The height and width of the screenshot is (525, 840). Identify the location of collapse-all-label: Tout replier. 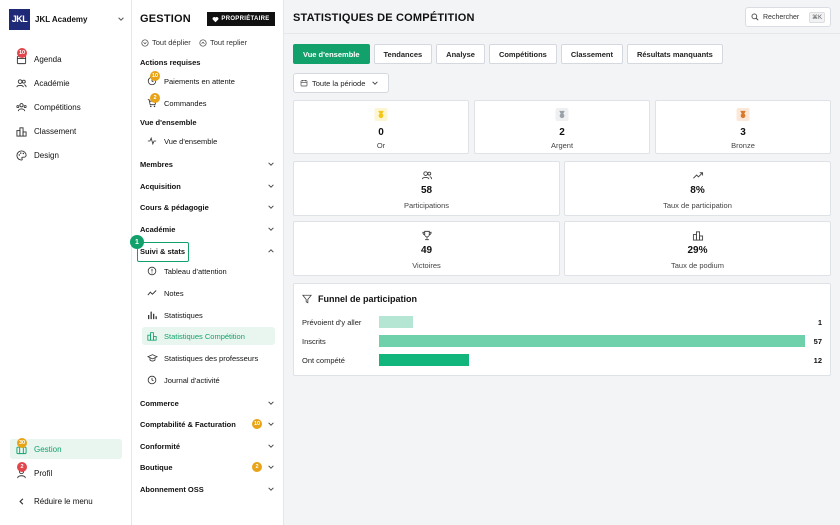
(229, 42).